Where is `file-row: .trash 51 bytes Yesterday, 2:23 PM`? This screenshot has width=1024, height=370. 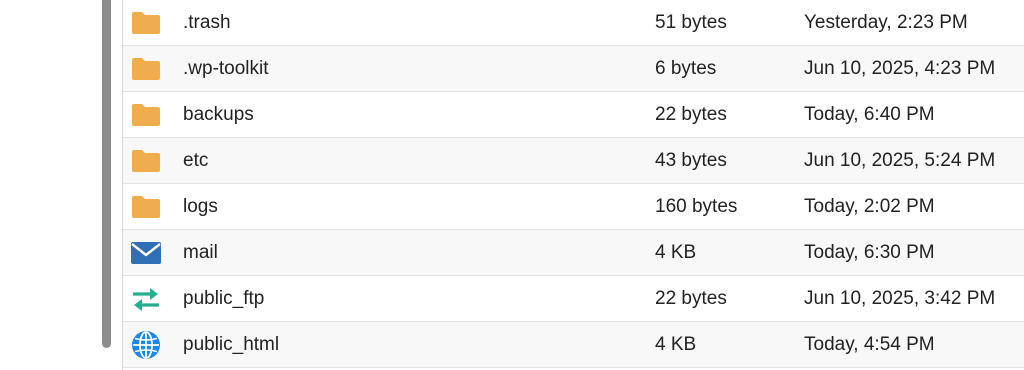
file-row: .trash 51 bytes Yesterday, 2:23 PM is located at coordinates (573, 23).